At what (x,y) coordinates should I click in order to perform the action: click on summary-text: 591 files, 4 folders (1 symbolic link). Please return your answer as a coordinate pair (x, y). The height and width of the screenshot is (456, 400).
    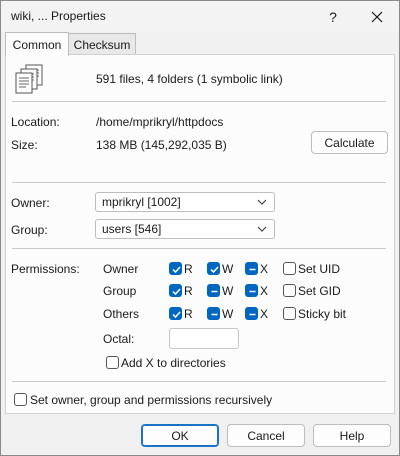
    Looking at the image, I should click on (189, 79).